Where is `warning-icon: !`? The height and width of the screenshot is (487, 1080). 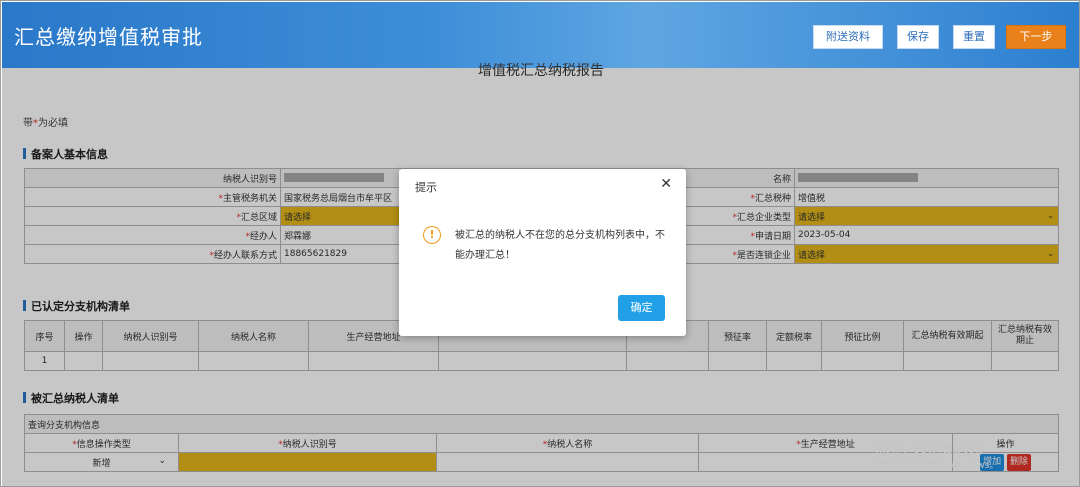 warning-icon: ! is located at coordinates (432, 235).